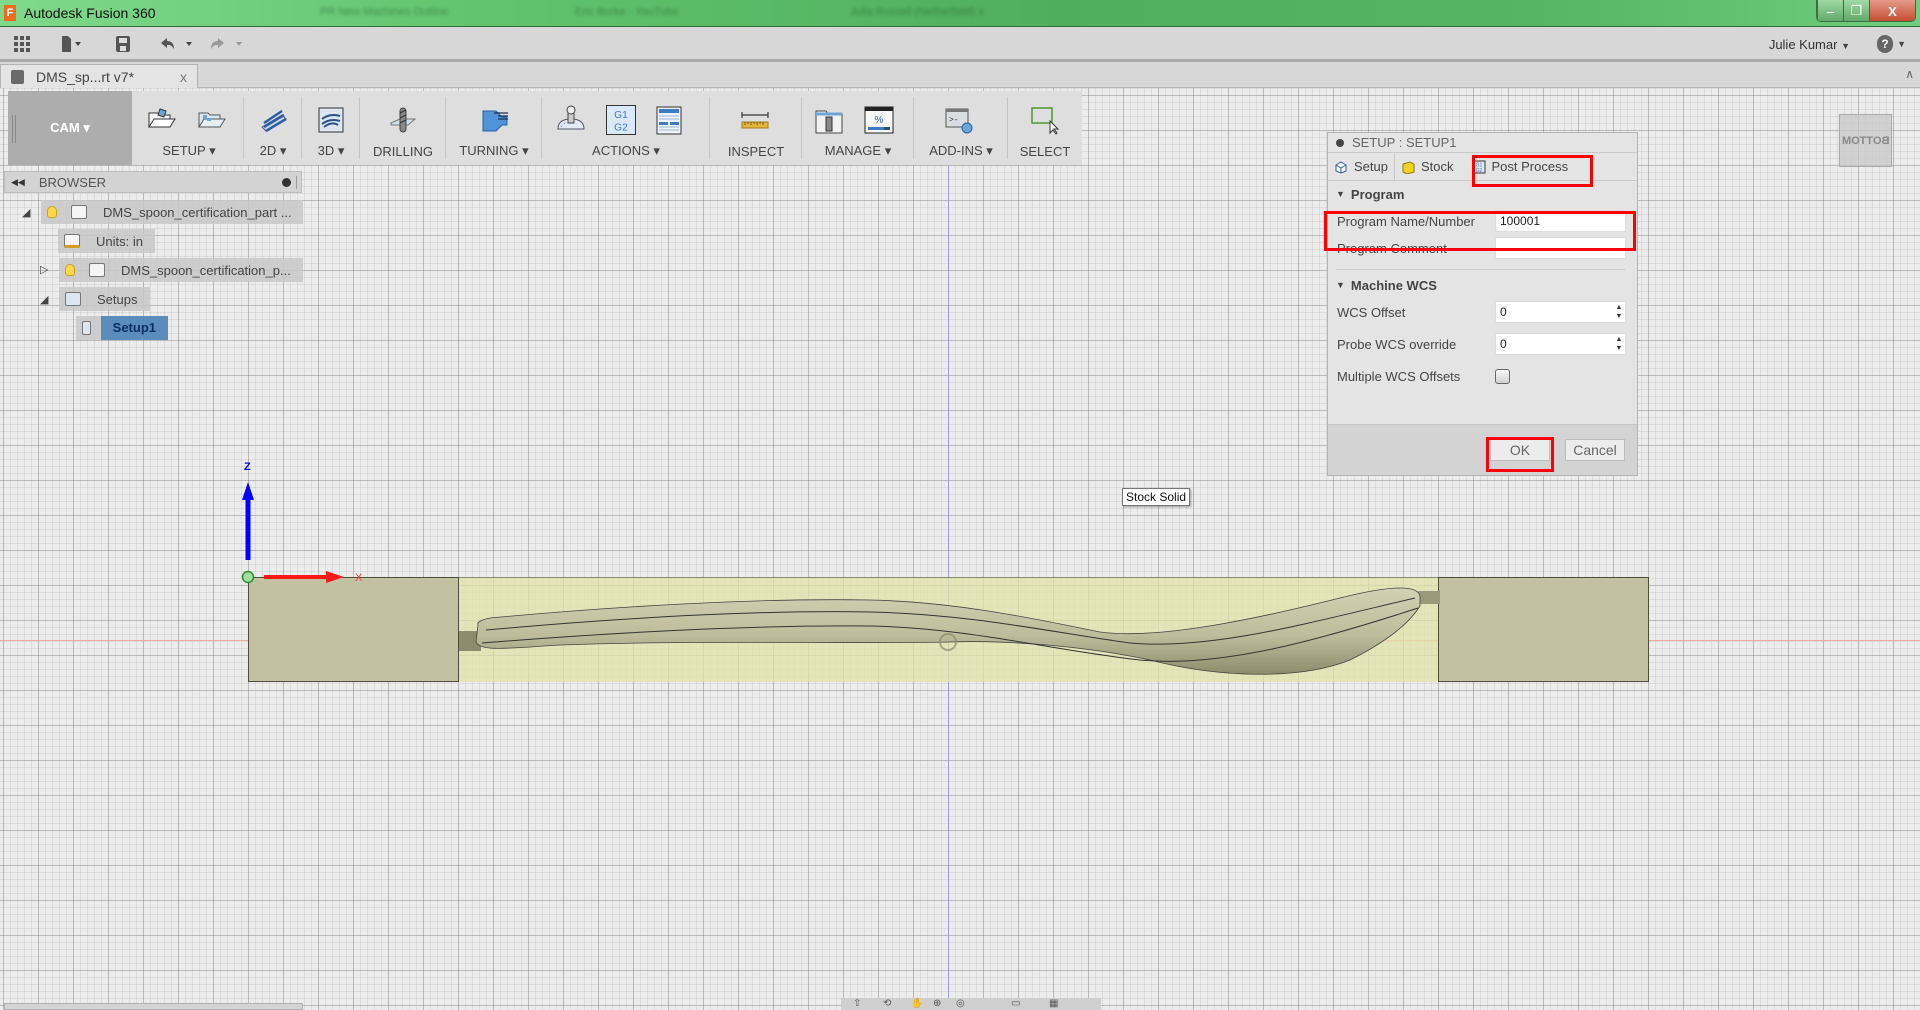  I want to click on probe-wcs-row: Probe WCS override ▲▼, so click(1482, 344).